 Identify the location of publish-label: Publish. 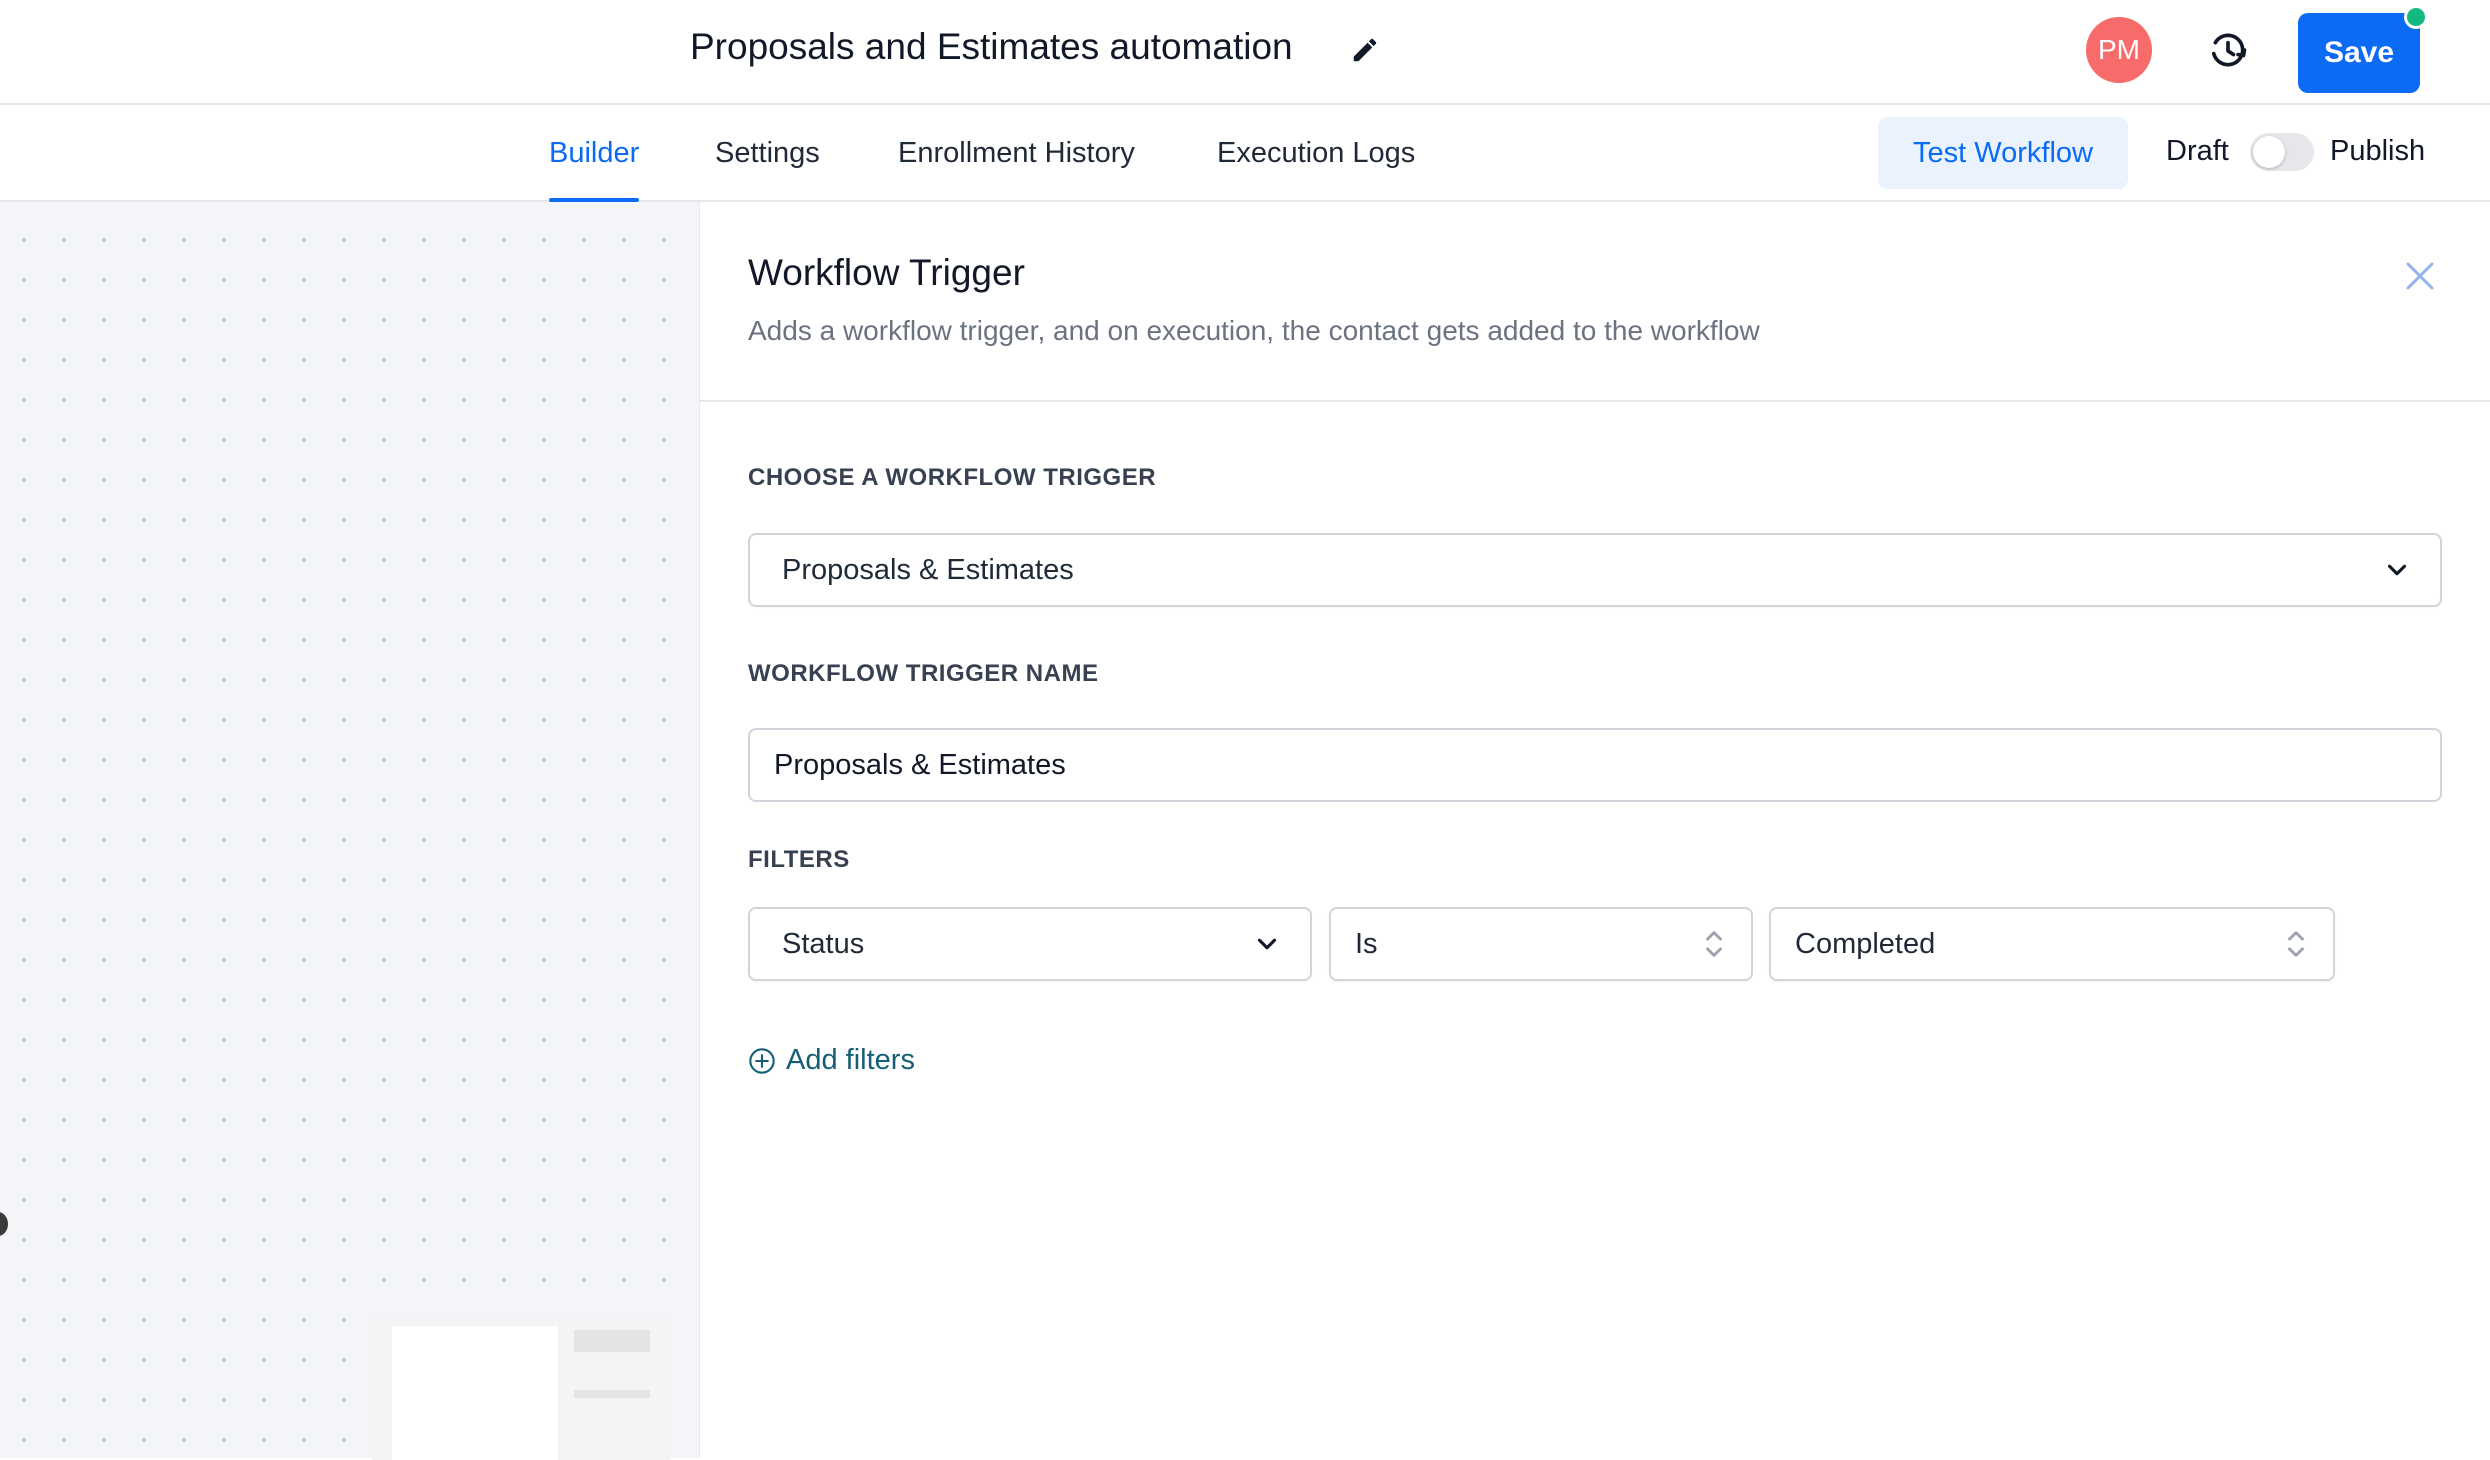
(2378, 151).